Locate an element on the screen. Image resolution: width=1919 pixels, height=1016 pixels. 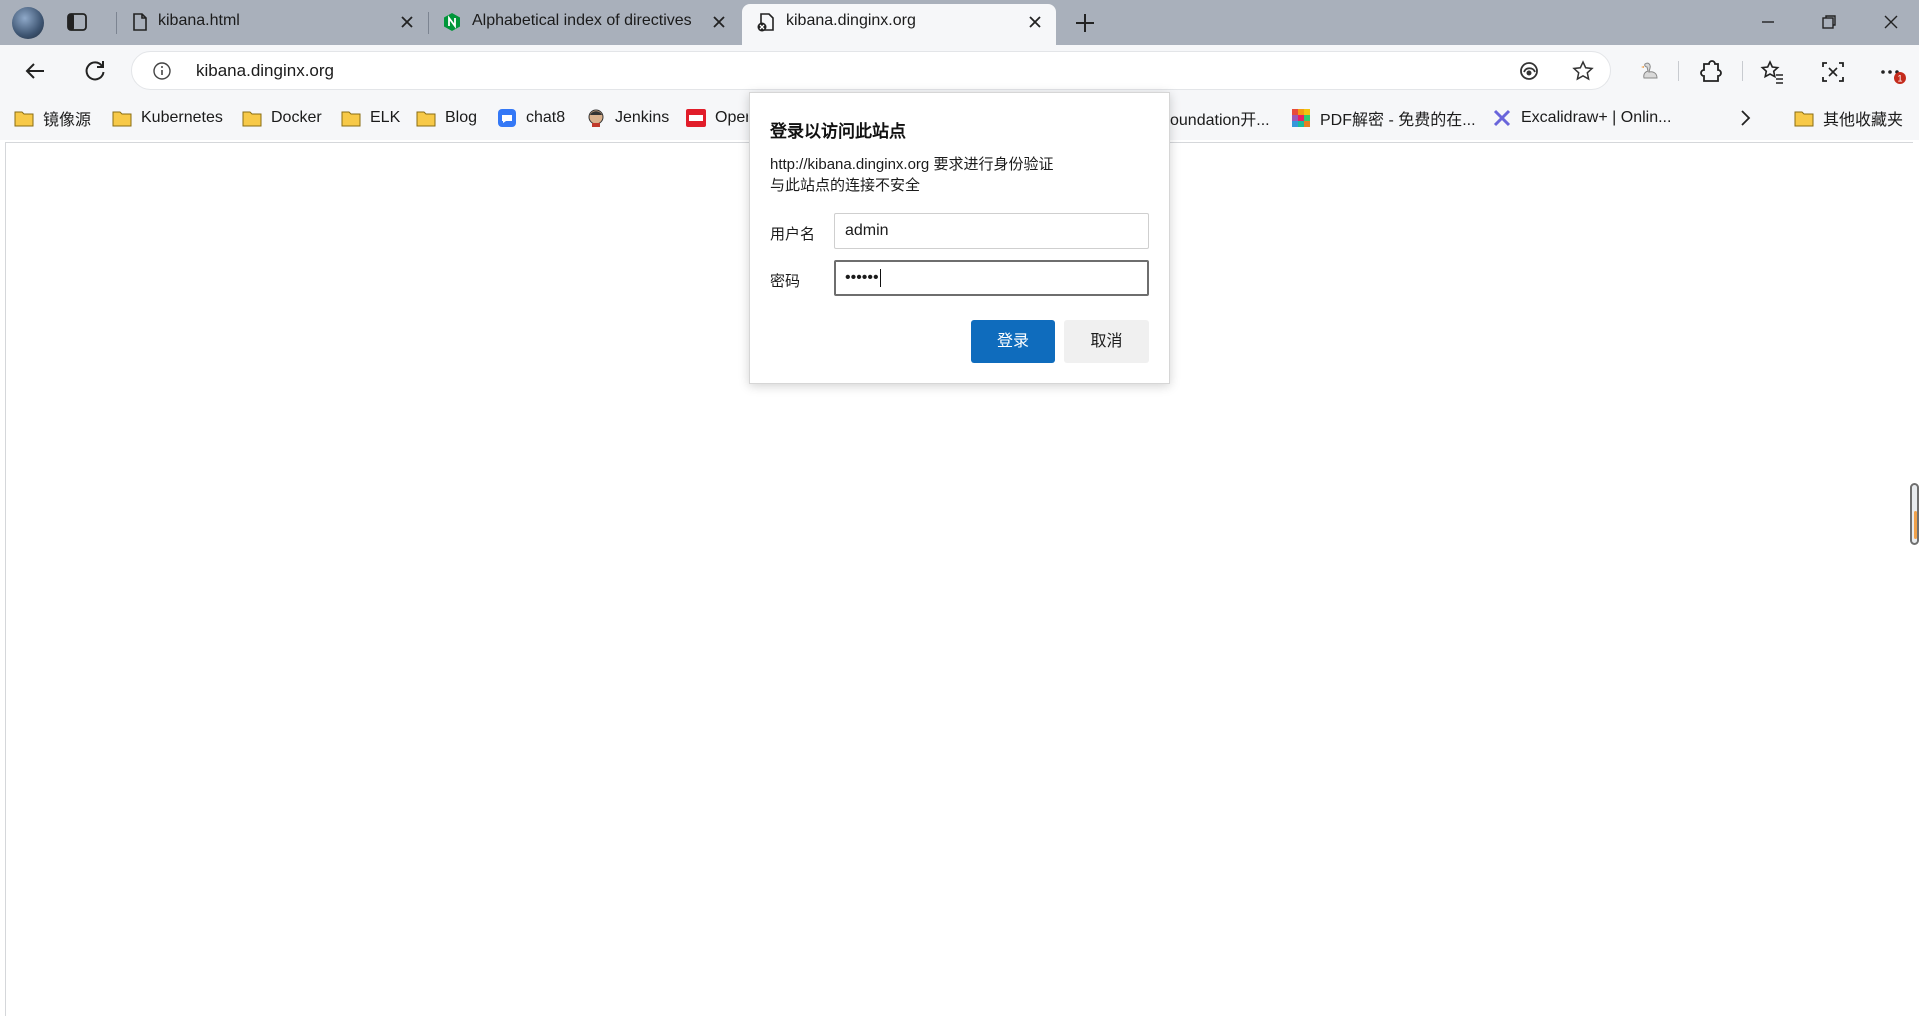
bookmark-folder: ELK is located at coordinates (370, 118).